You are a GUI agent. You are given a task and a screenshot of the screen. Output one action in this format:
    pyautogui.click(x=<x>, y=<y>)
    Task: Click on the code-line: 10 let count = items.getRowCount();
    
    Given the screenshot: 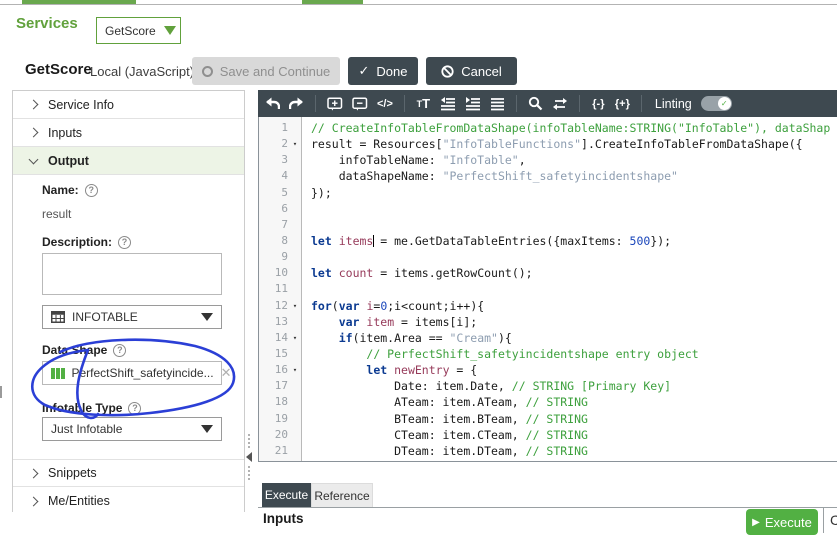 What is the action you would take?
    pyautogui.click(x=548, y=273)
    